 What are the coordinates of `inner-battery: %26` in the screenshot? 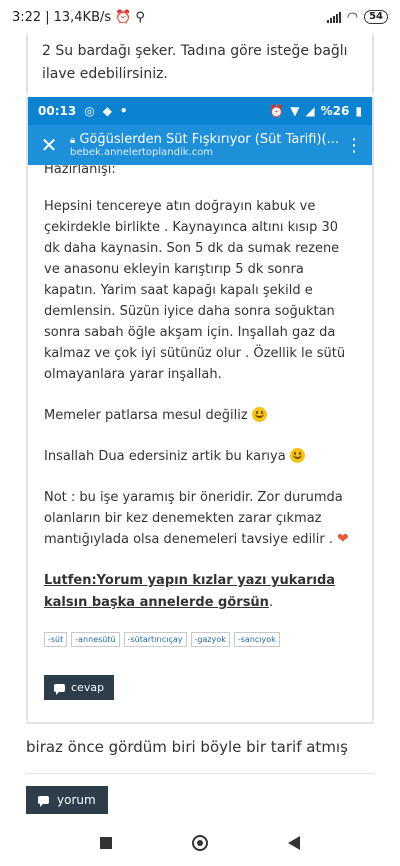 It's located at (335, 111).